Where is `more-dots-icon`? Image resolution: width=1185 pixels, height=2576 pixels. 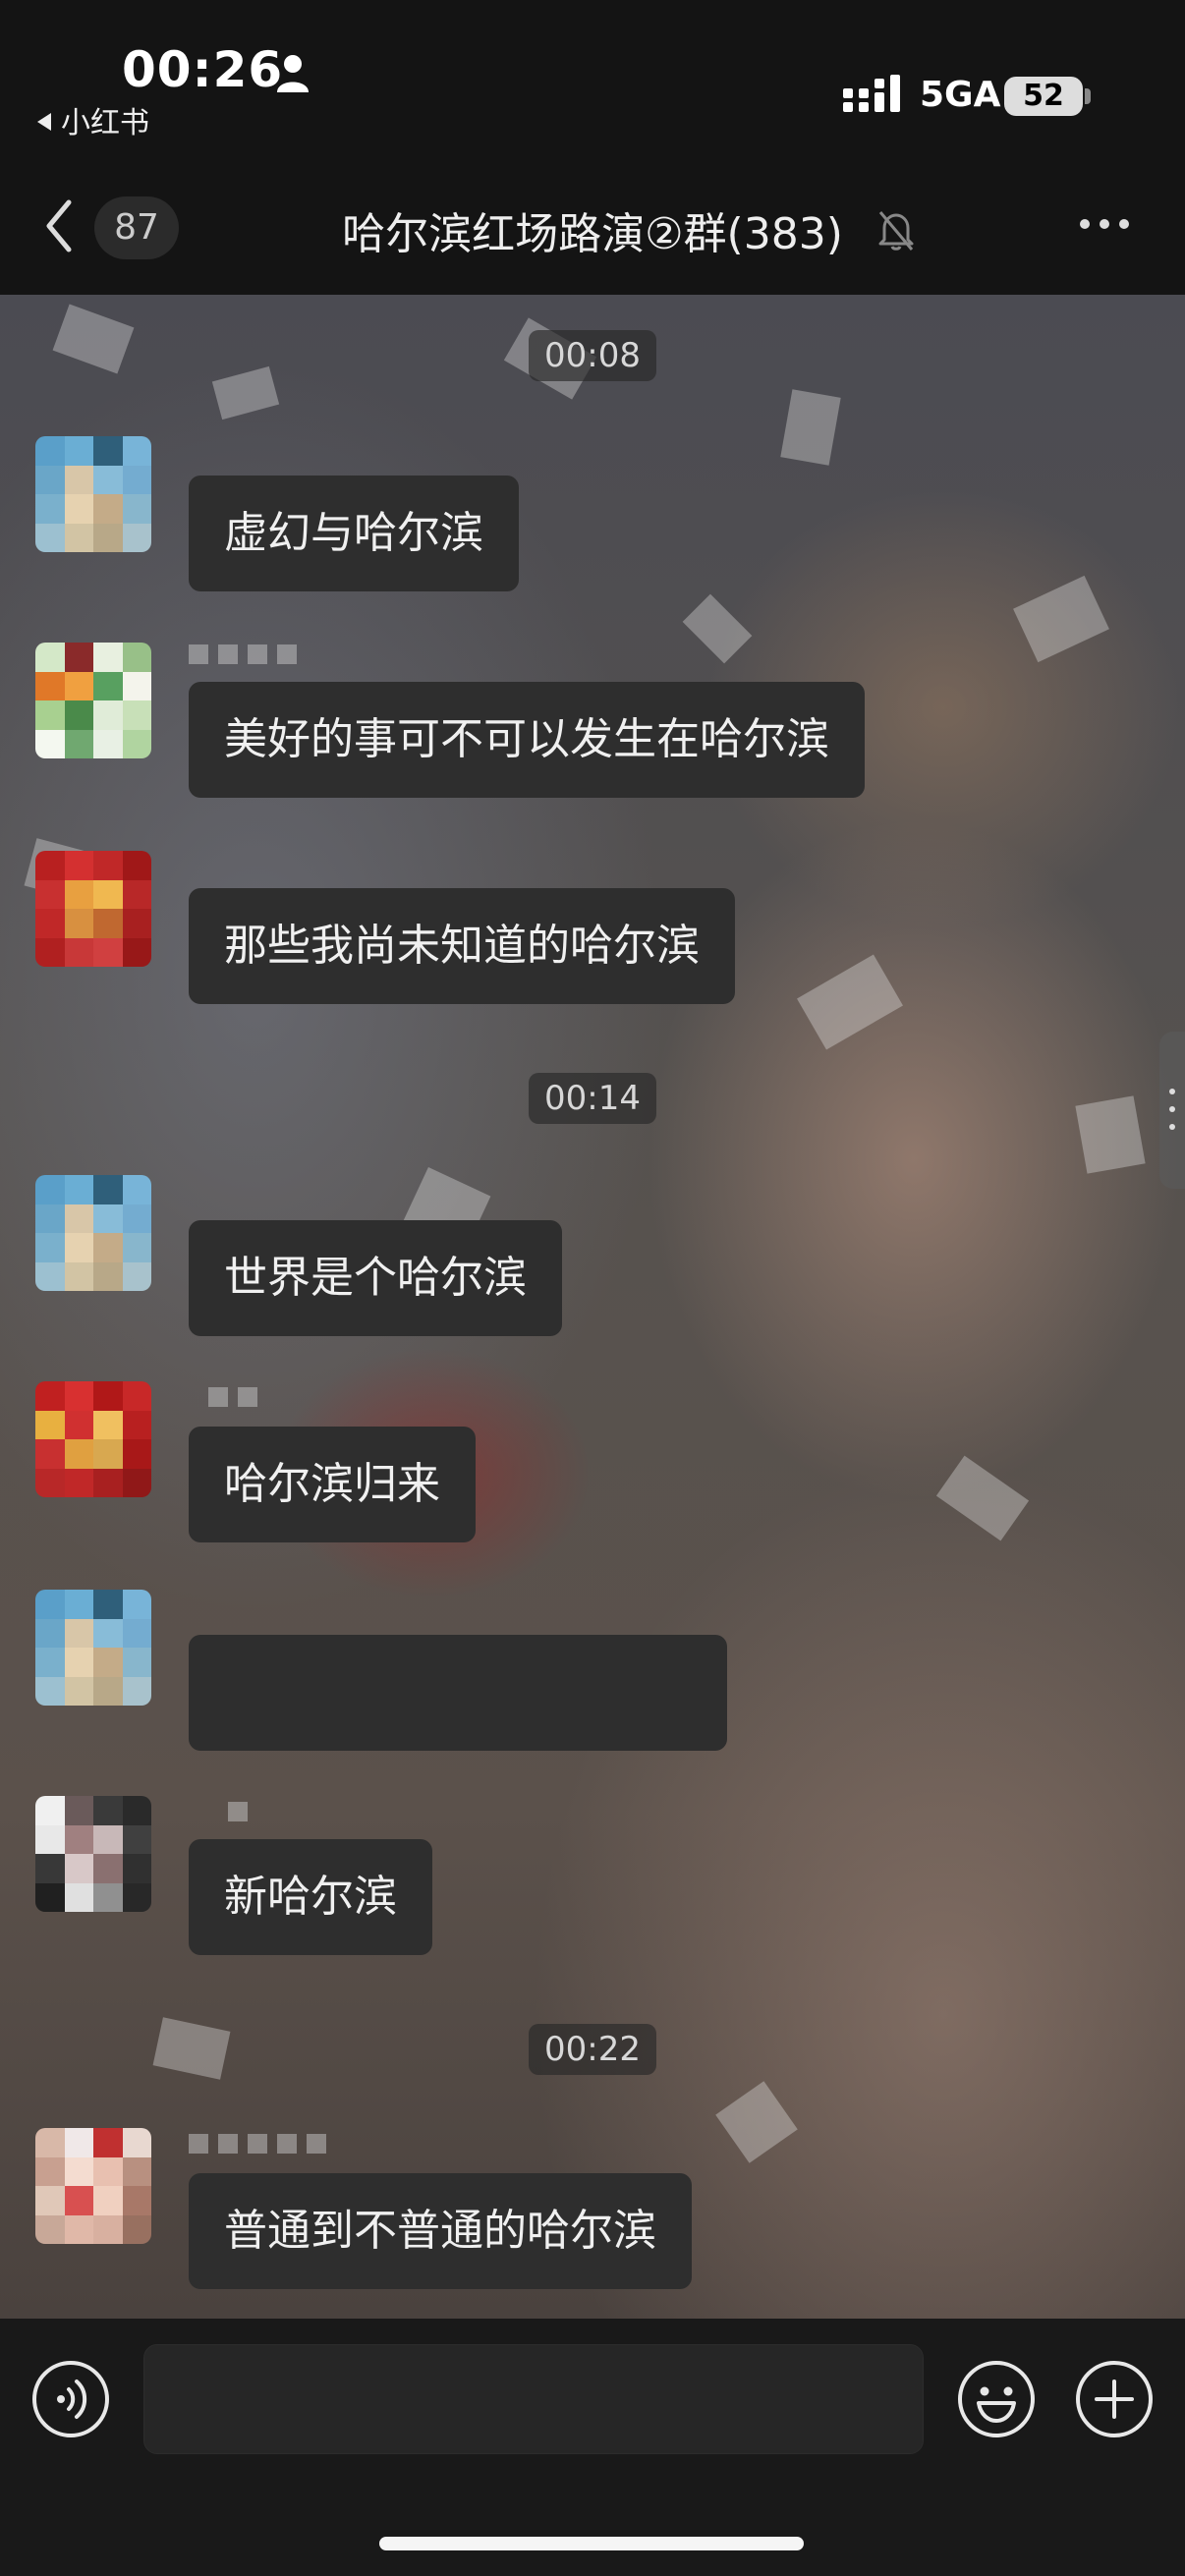
more-dots-icon is located at coordinates (1104, 224).